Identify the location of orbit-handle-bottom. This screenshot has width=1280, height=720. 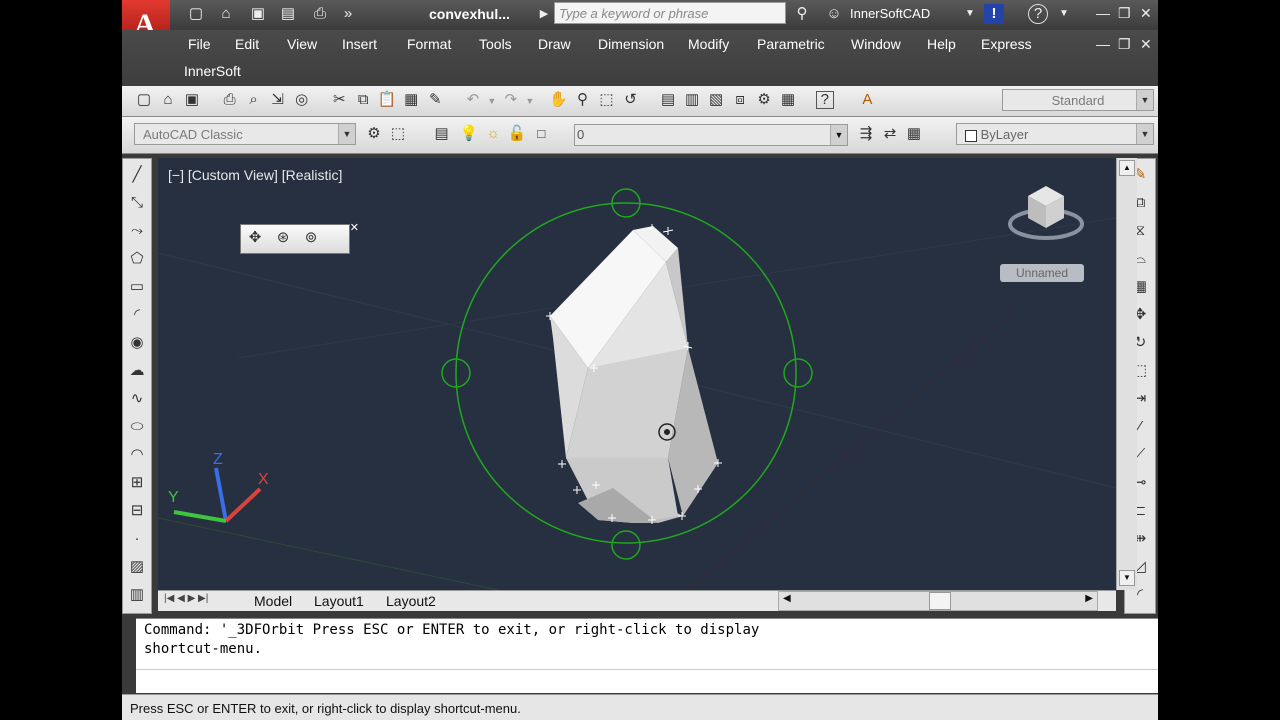
(626, 545).